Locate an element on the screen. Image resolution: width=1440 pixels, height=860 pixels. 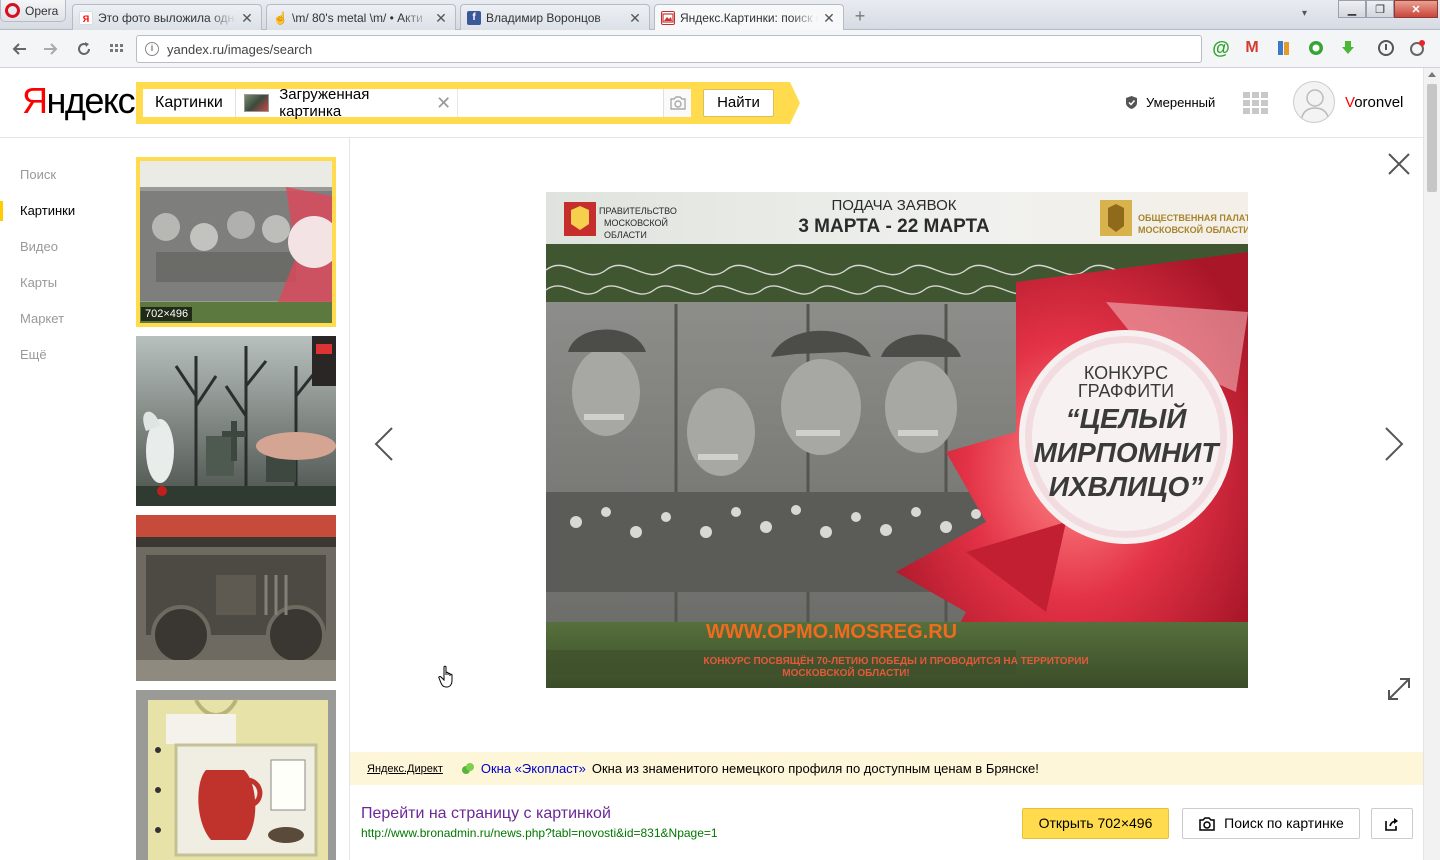
search-field-group: Картинки Загруженная картинка ✕ is located at coordinates (417, 103).